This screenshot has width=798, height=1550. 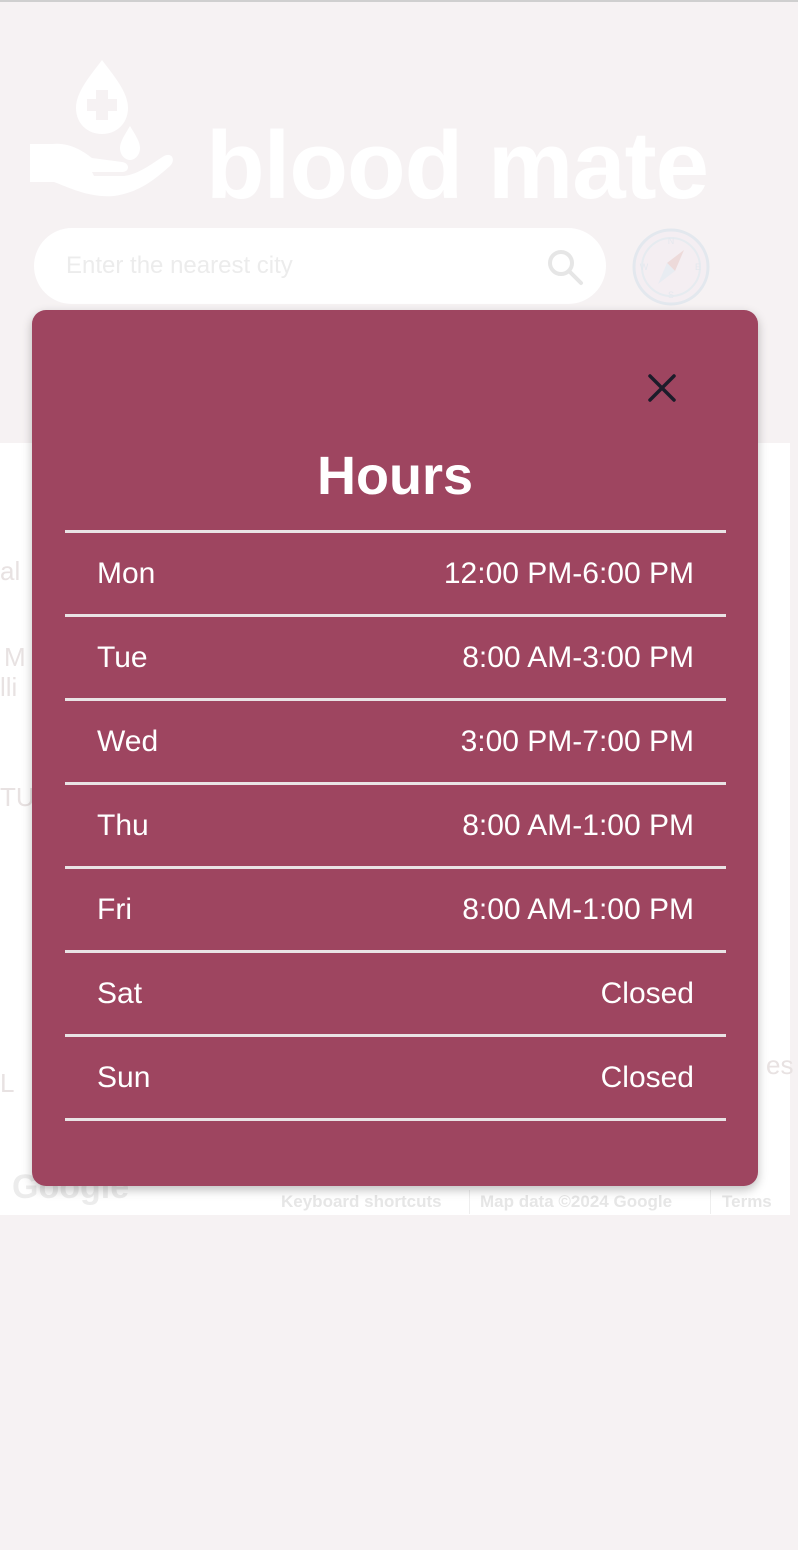 I want to click on hours-time: 3:00 PM-7:00 PM, so click(x=577, y=741).